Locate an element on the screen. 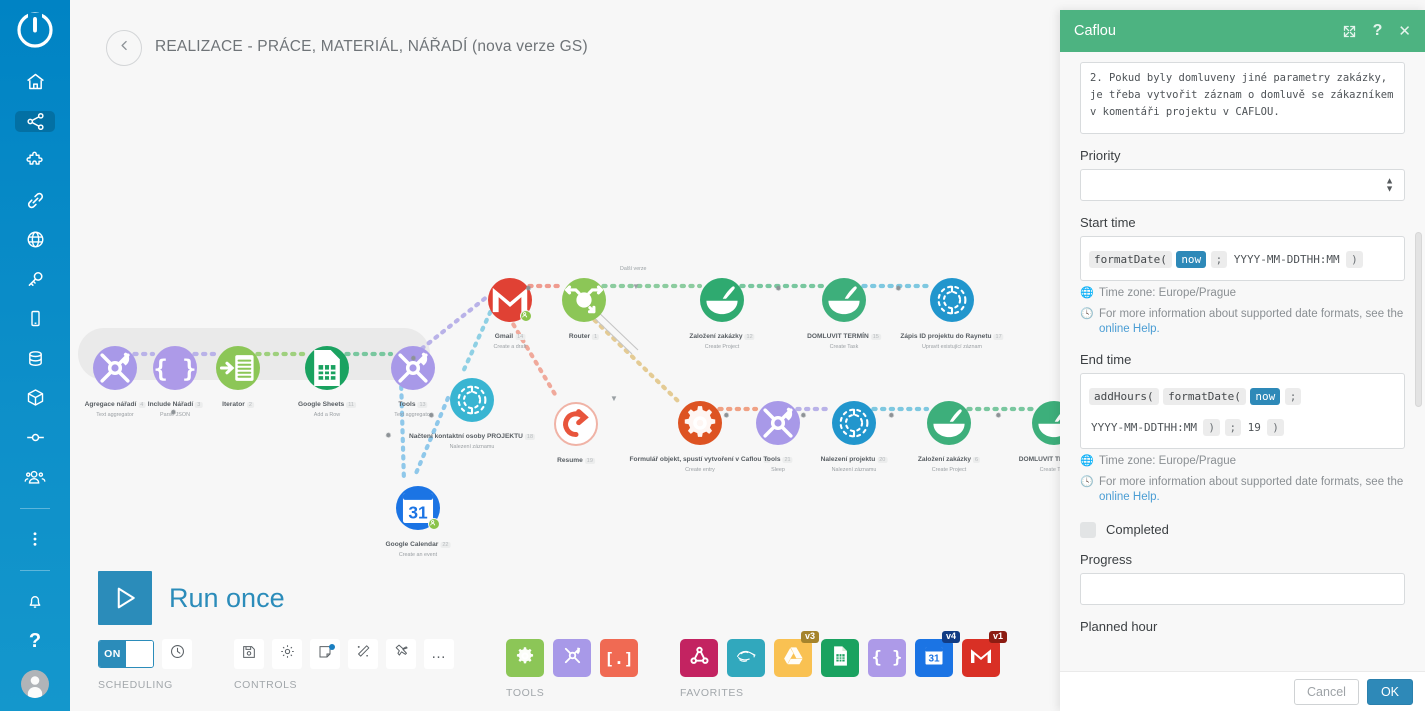 The height and width of the screenshot is (711, 1425). favorite-json: { } is located at coordinates (887, 658).